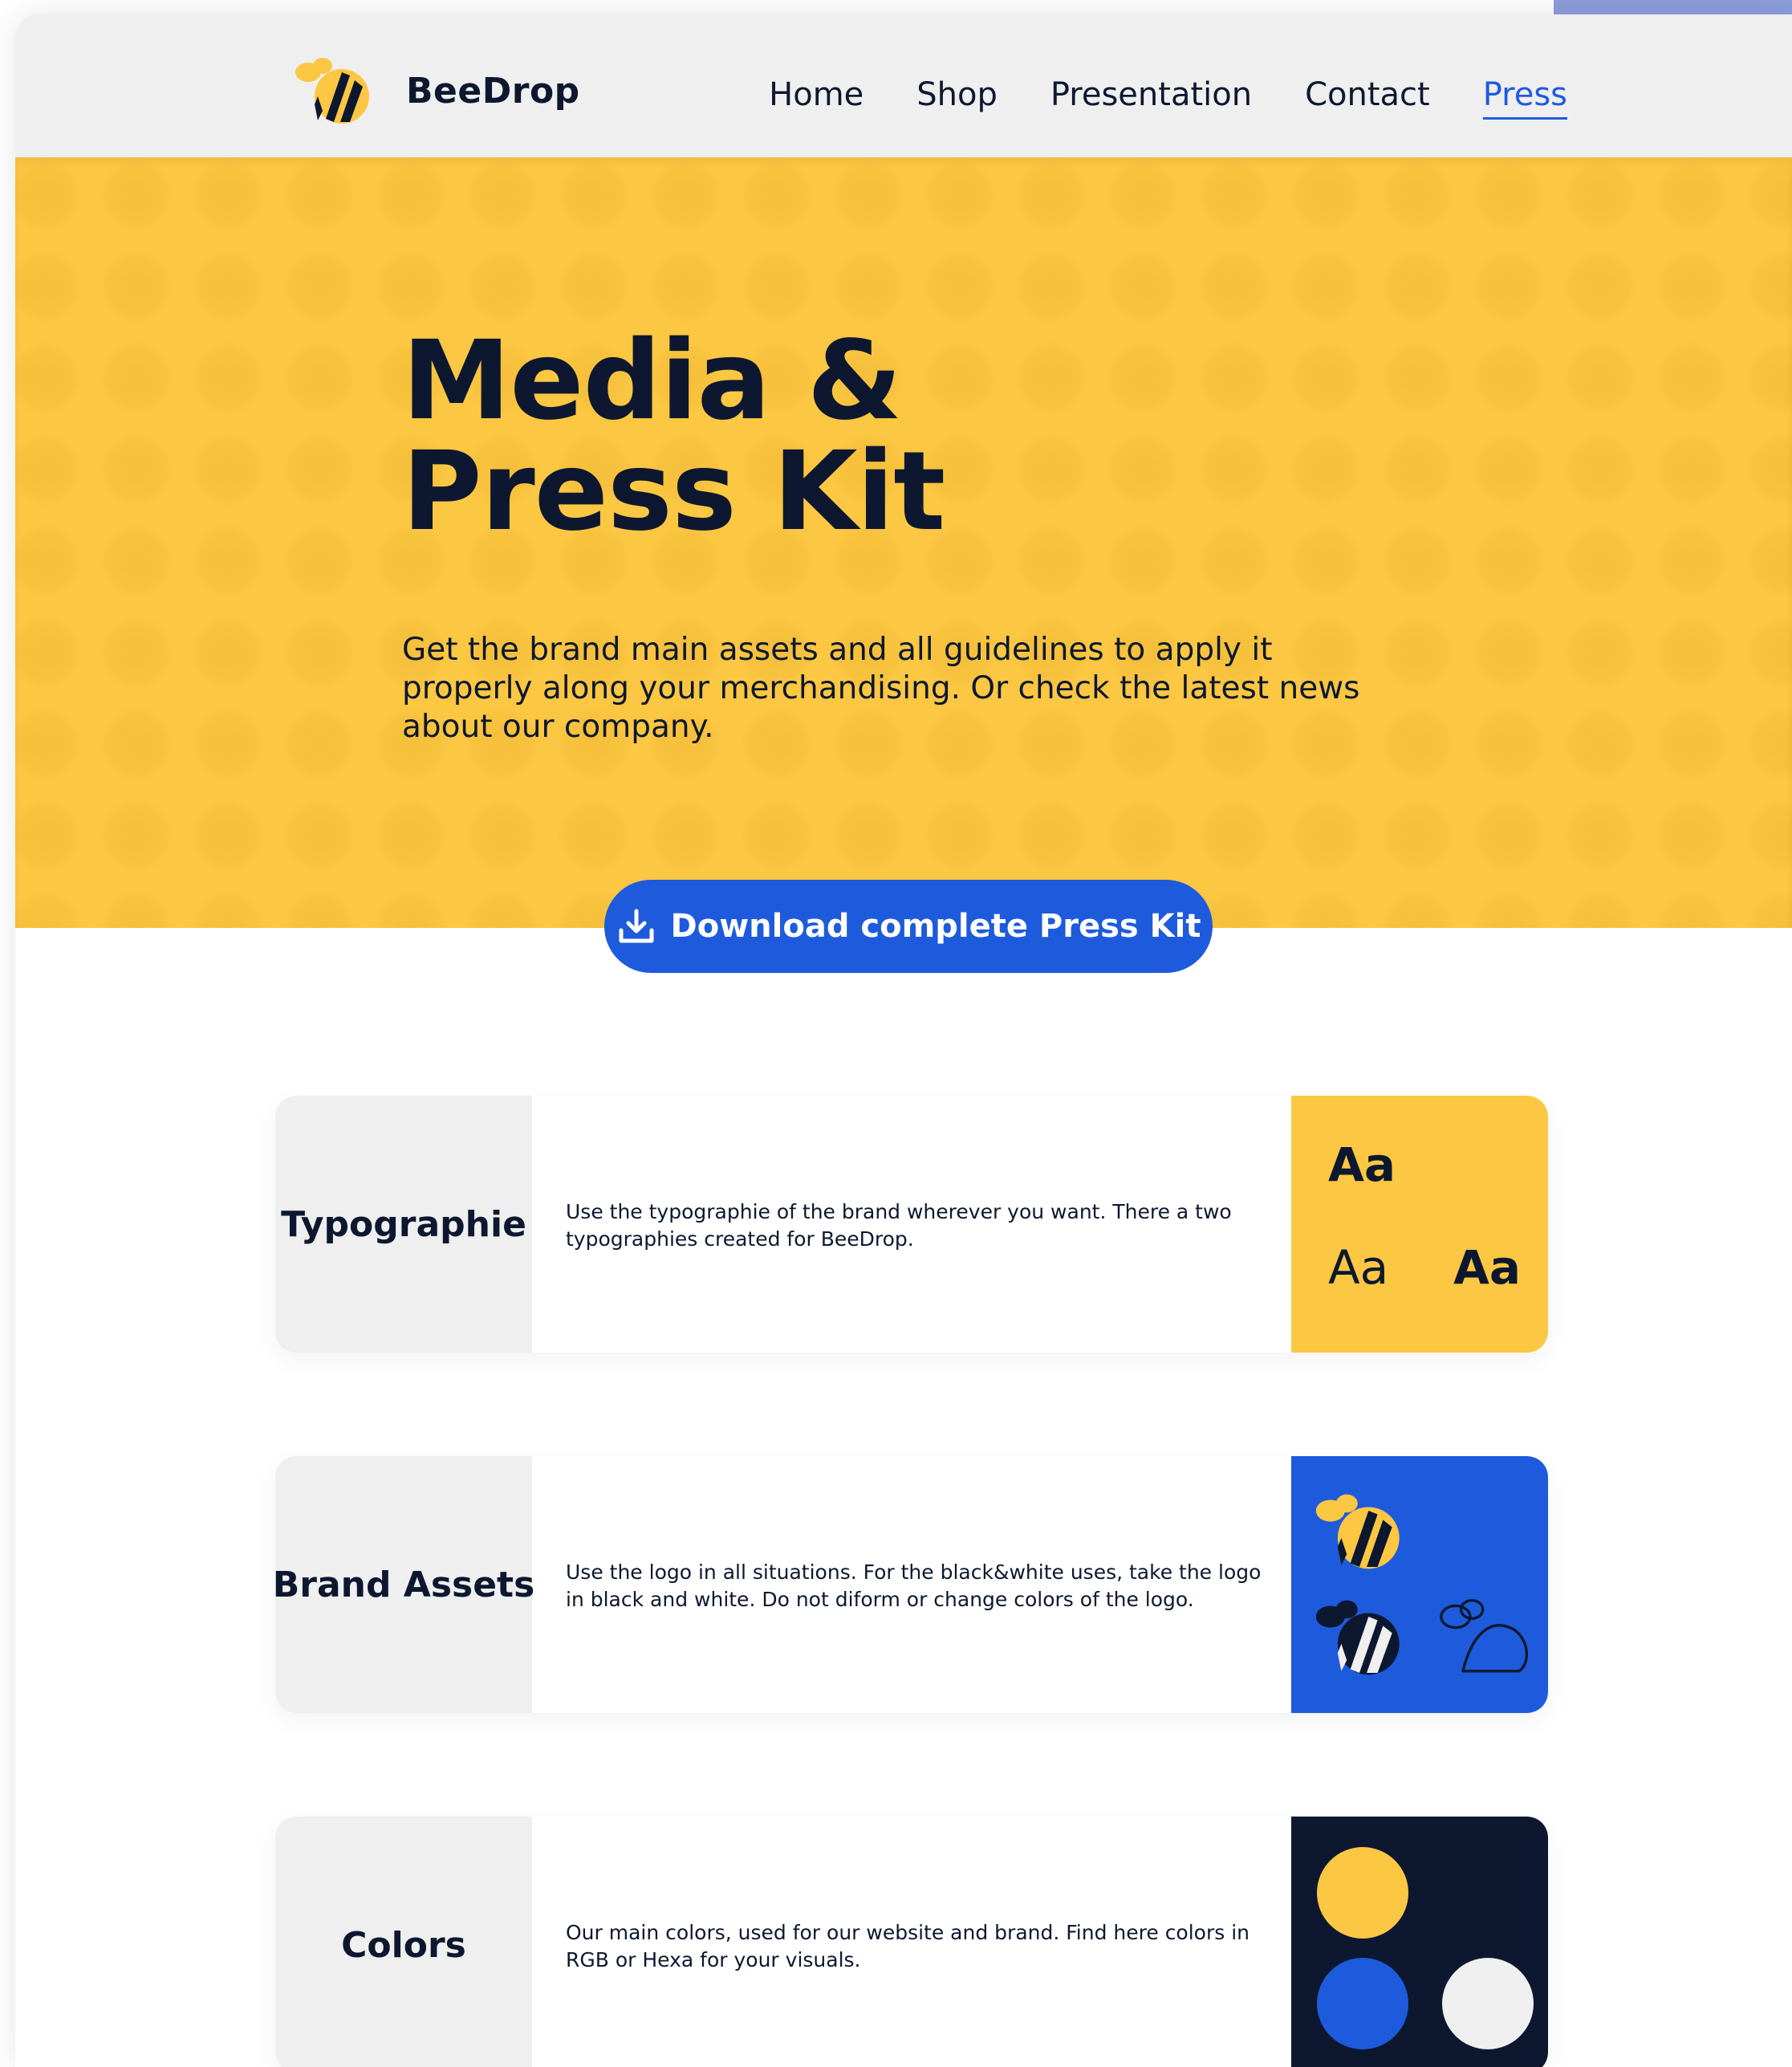 This screenshot has height=2067, width=1792. I want to click on section-title-box: Colors, so click(403, 1942).